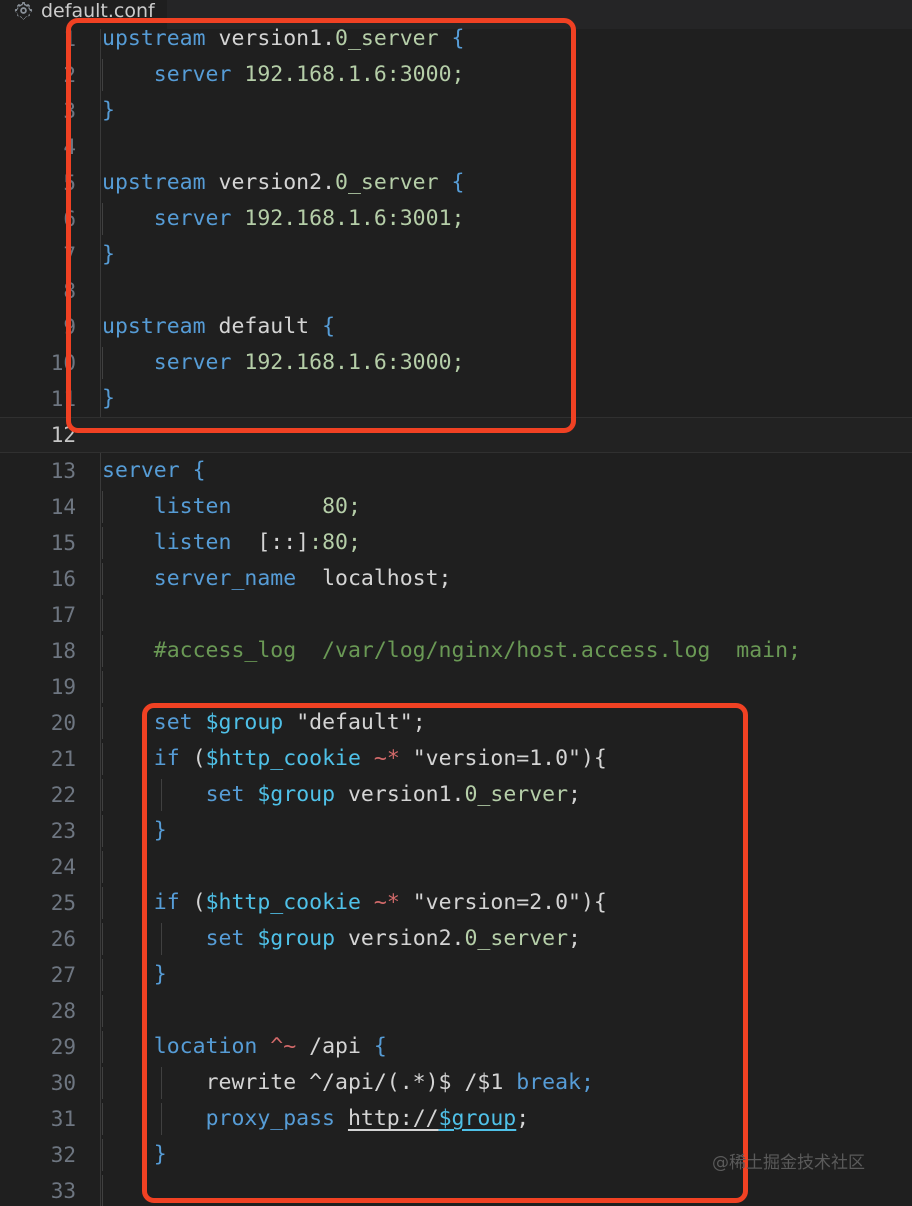 Image resolution: width=912 pixels, height=1206 pixels. Describe the element at coordinates (154, 470) in the screenshot. I see `code-line-text: server {` at that location.